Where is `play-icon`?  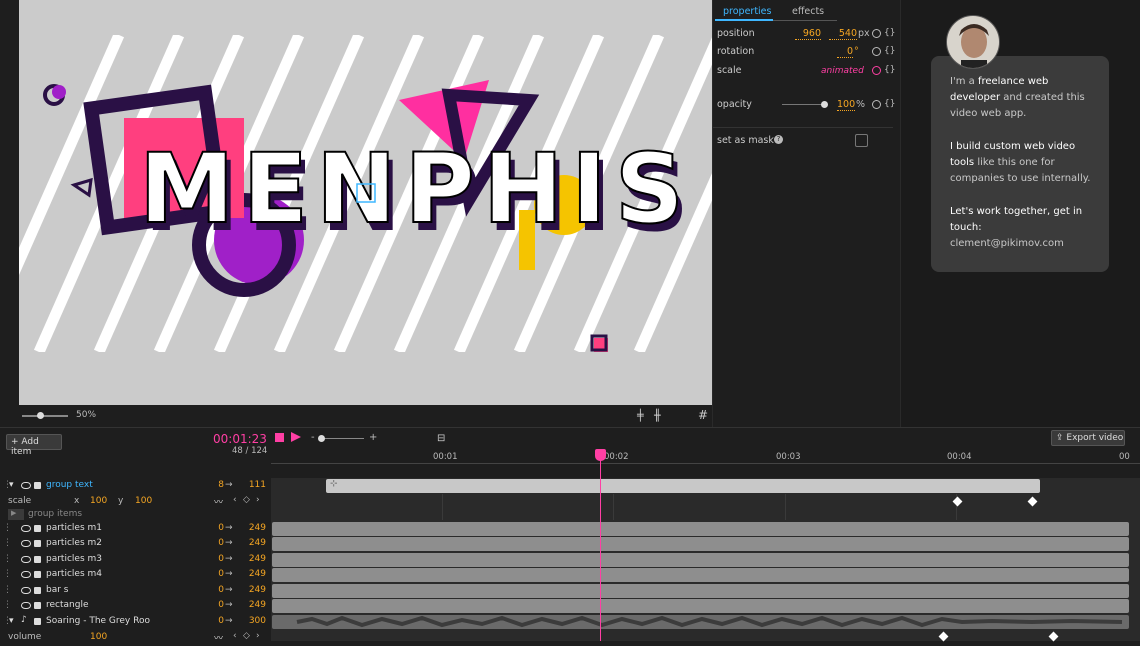 play-icon is located at coordinates (296, 437).